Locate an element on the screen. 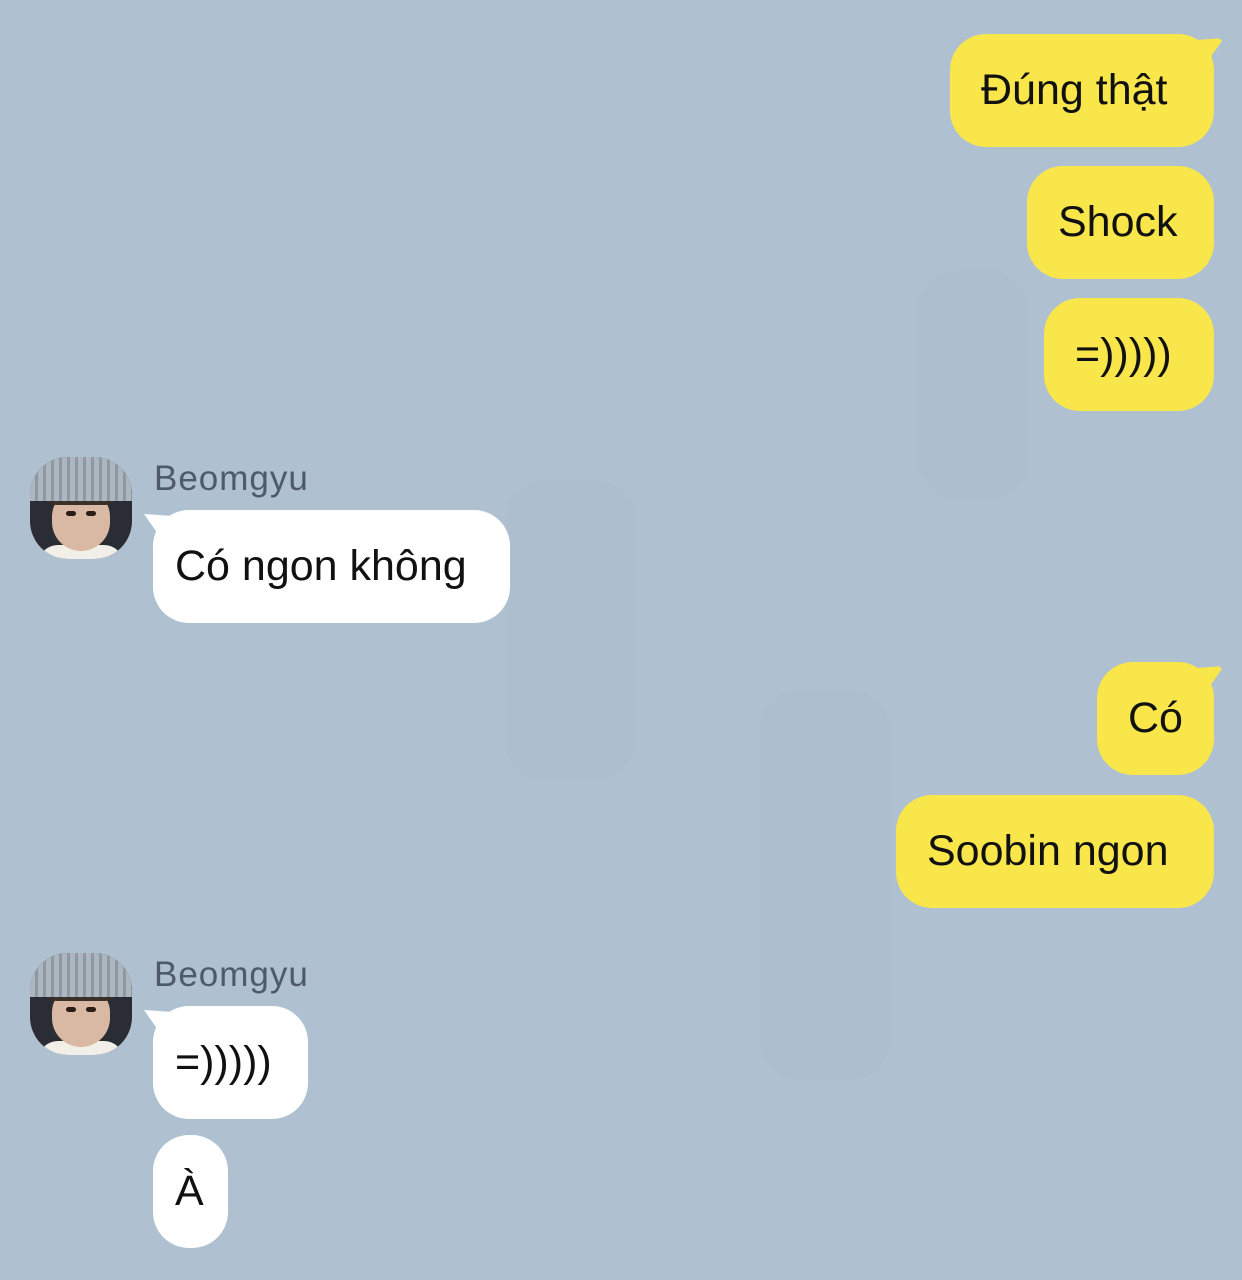  outgoing-message: Có is located at coordinates (1155, 718).